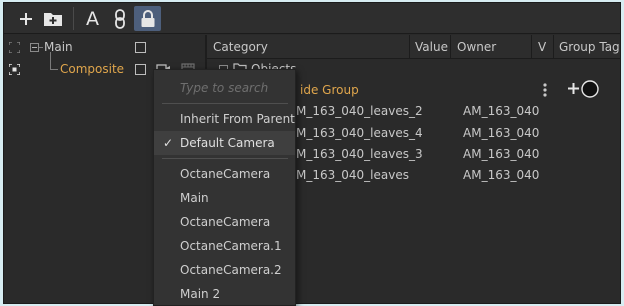 The image size is (624, 306). I want to click on table-row-category: M_163_040_leaves, so click(352, 175).